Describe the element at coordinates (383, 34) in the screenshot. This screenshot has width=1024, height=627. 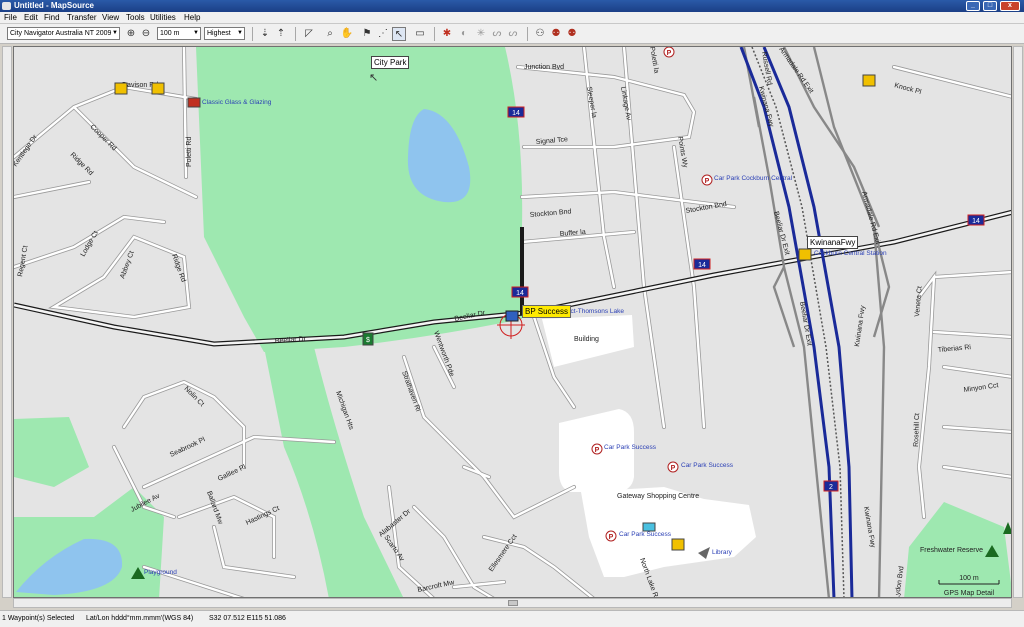
I see `route-tool-icon: ⋰` at that location.